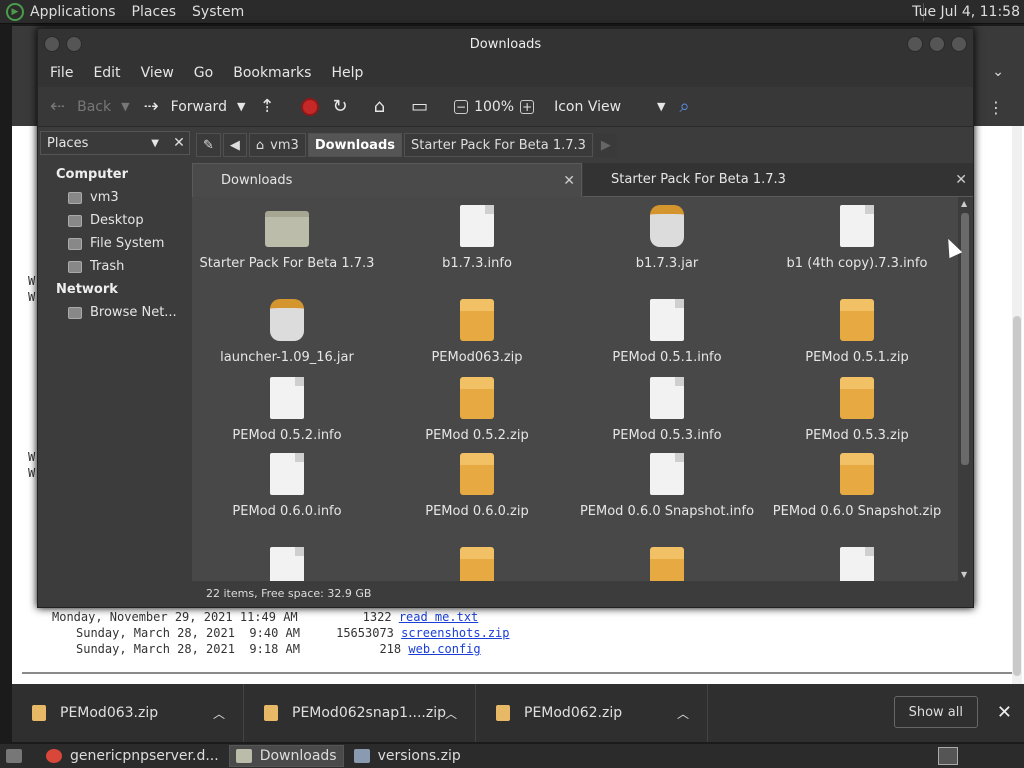  I want to click on workspace-switcher-icon, so click(948, 756).